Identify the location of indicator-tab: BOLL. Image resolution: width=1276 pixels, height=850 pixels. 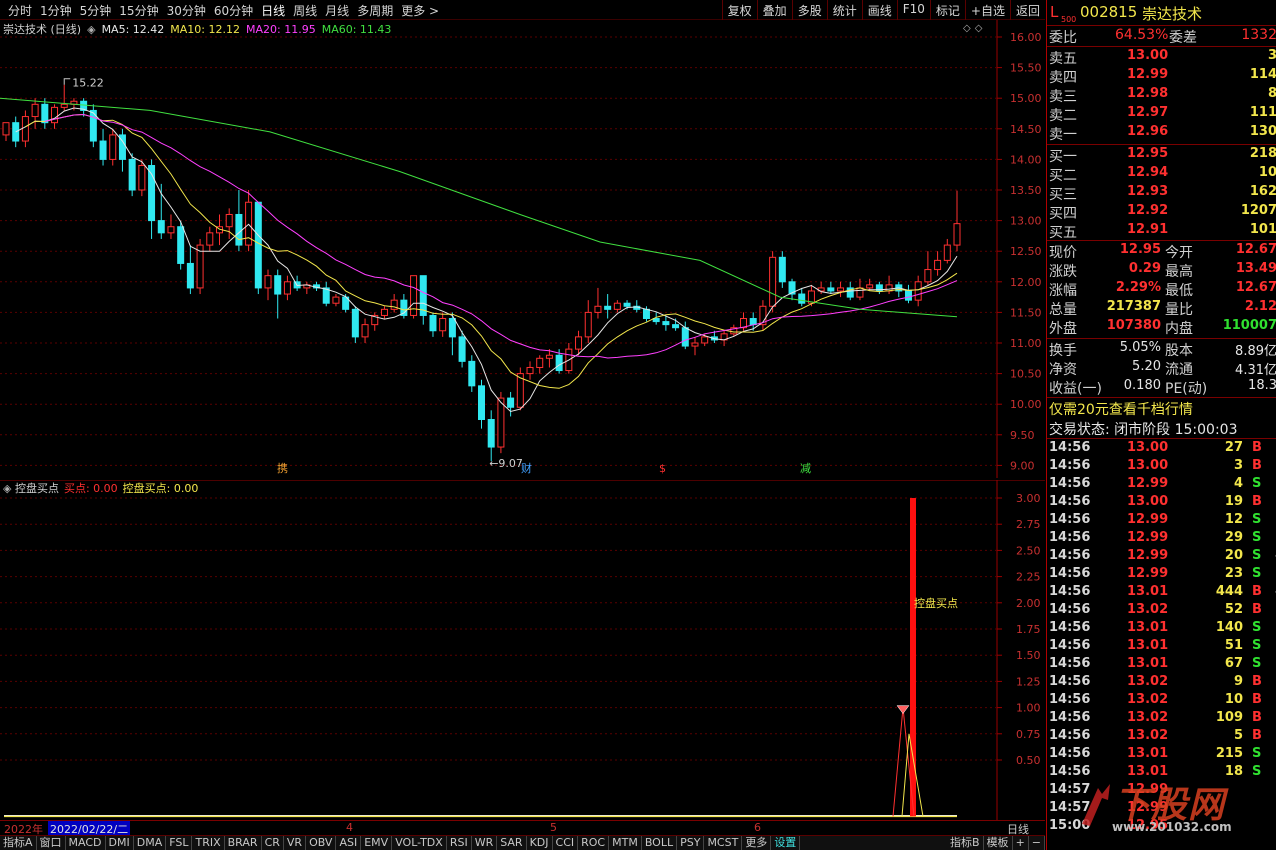
(660, 843).